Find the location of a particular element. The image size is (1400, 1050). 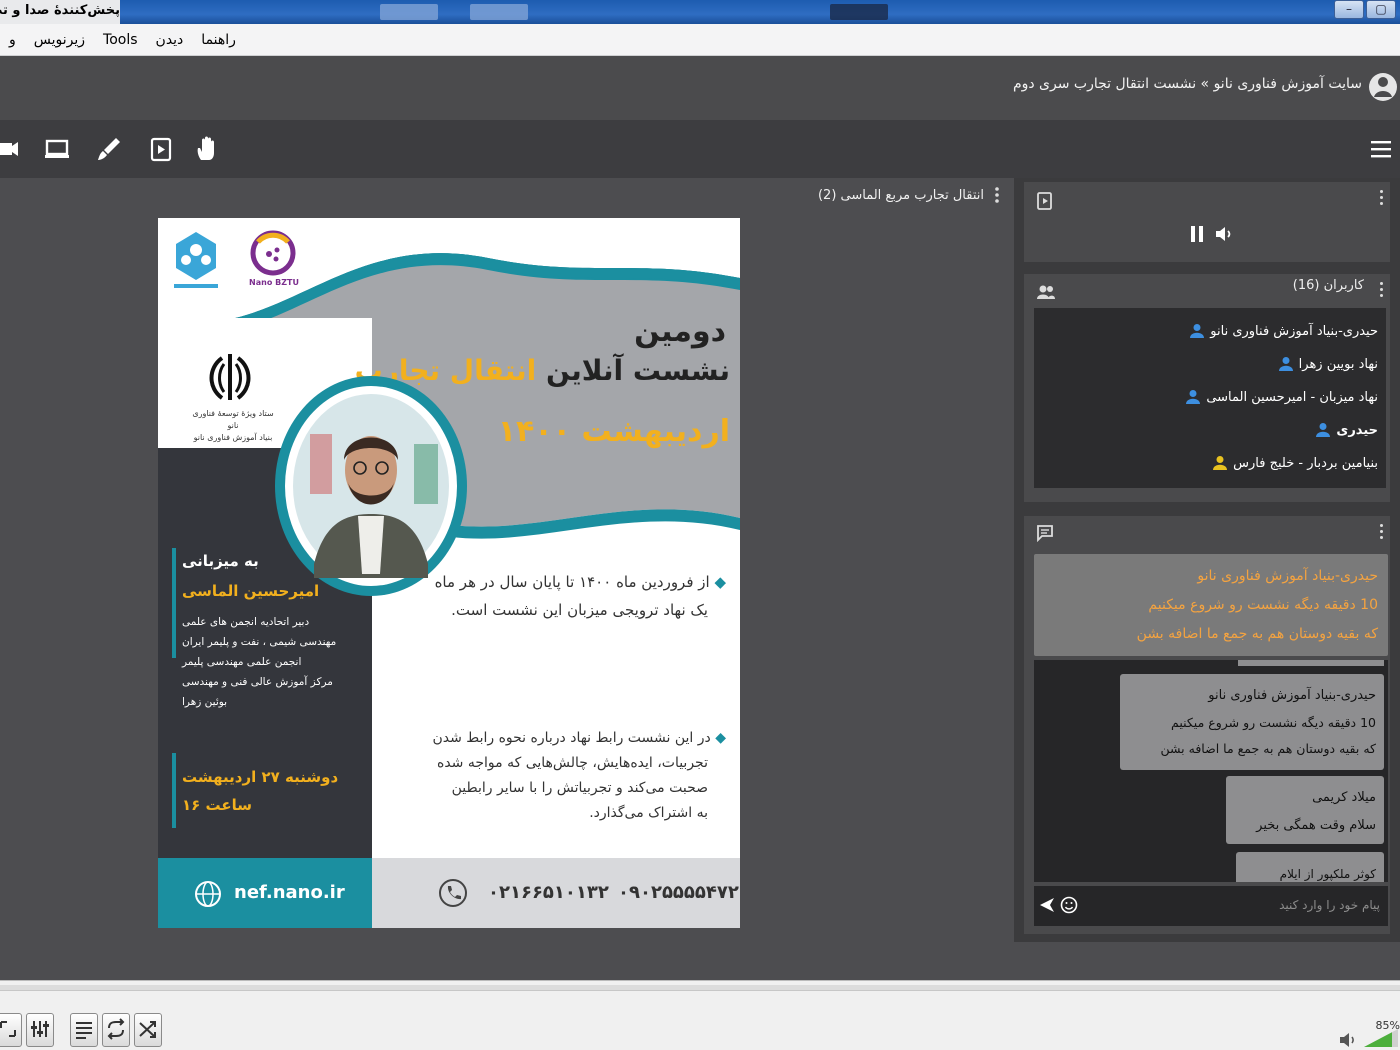

window-controls: – ▢ is located at coordinates (1366, 10).